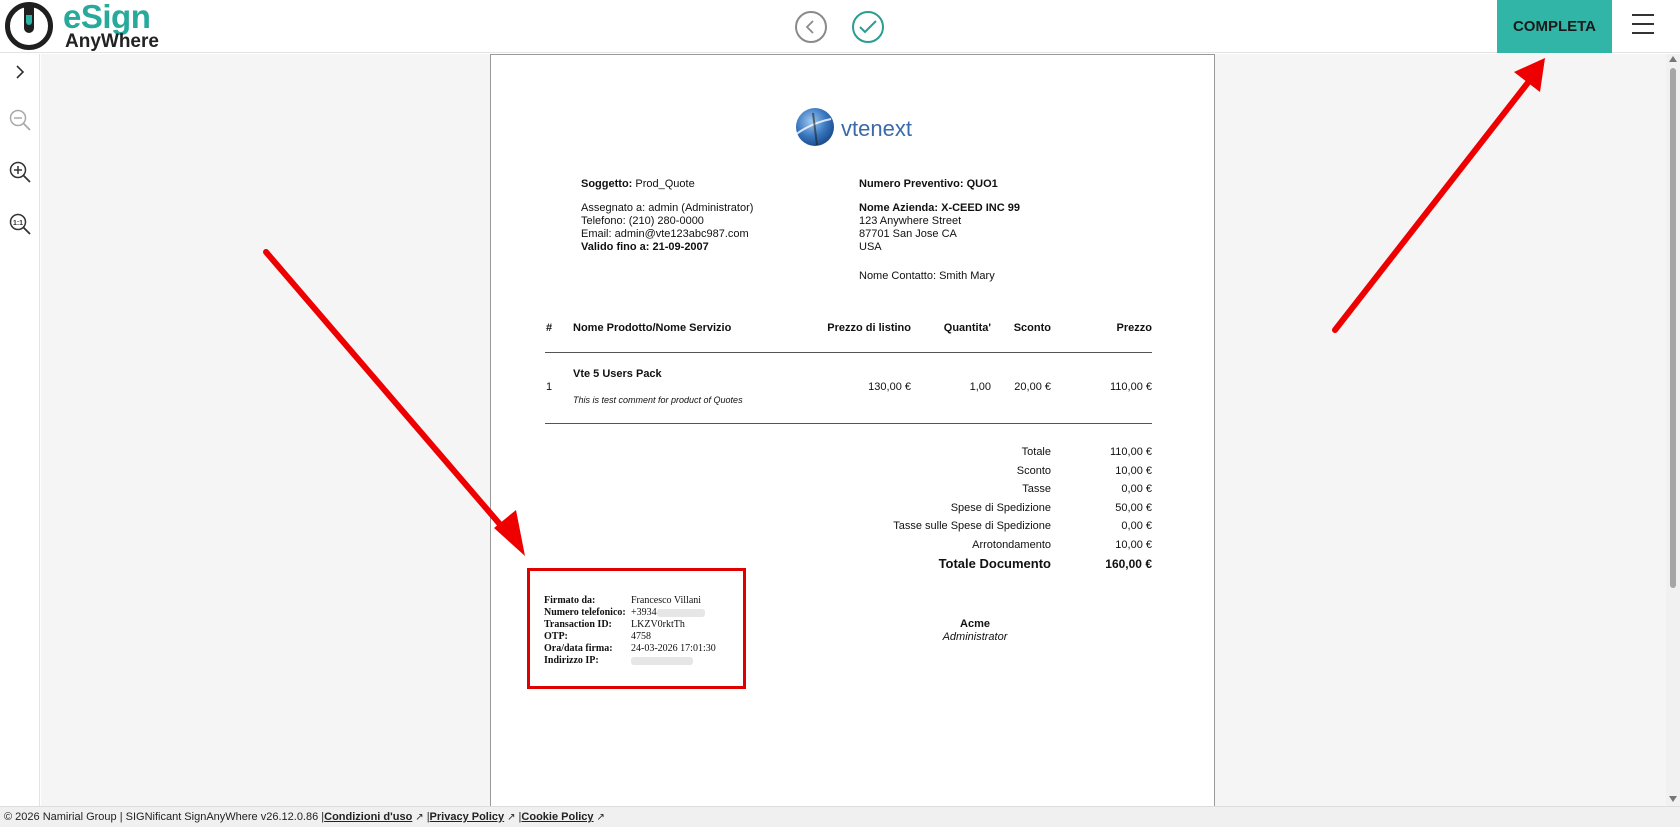 The width and height of the screenshot is (1680, 828). I want to click on vtenext-logo-text: vtenext, so click(876, 128).